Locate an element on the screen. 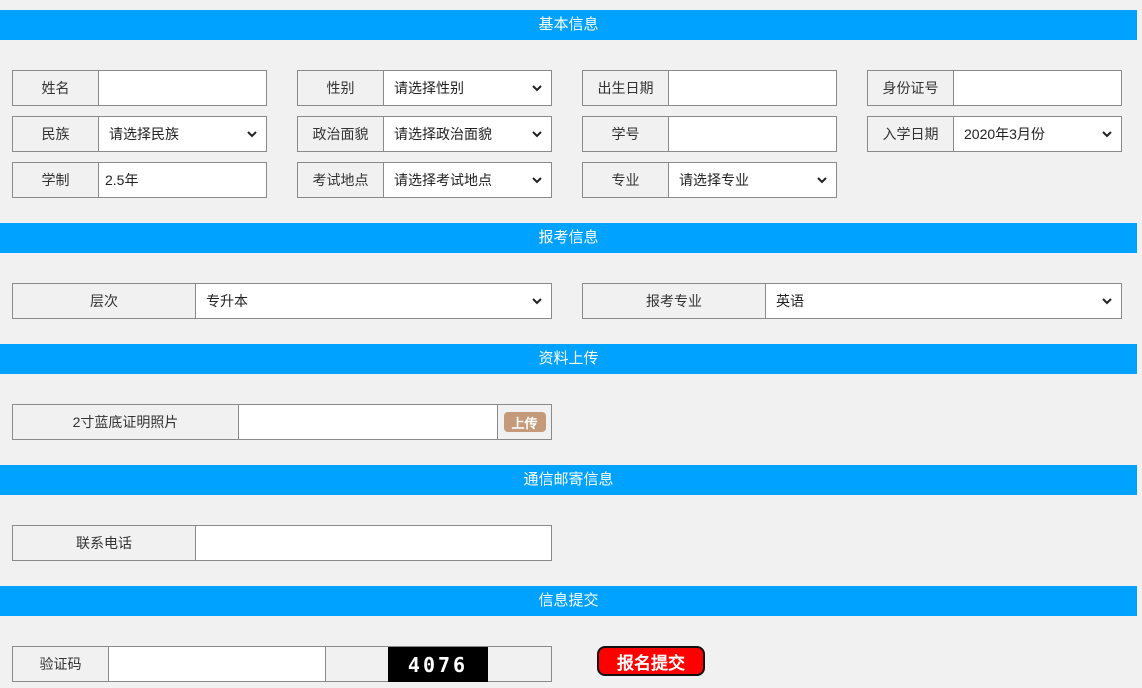 This screenshot has height=688, width=1142. phone-label: 联系电话 is located at coordinates (104, 543).